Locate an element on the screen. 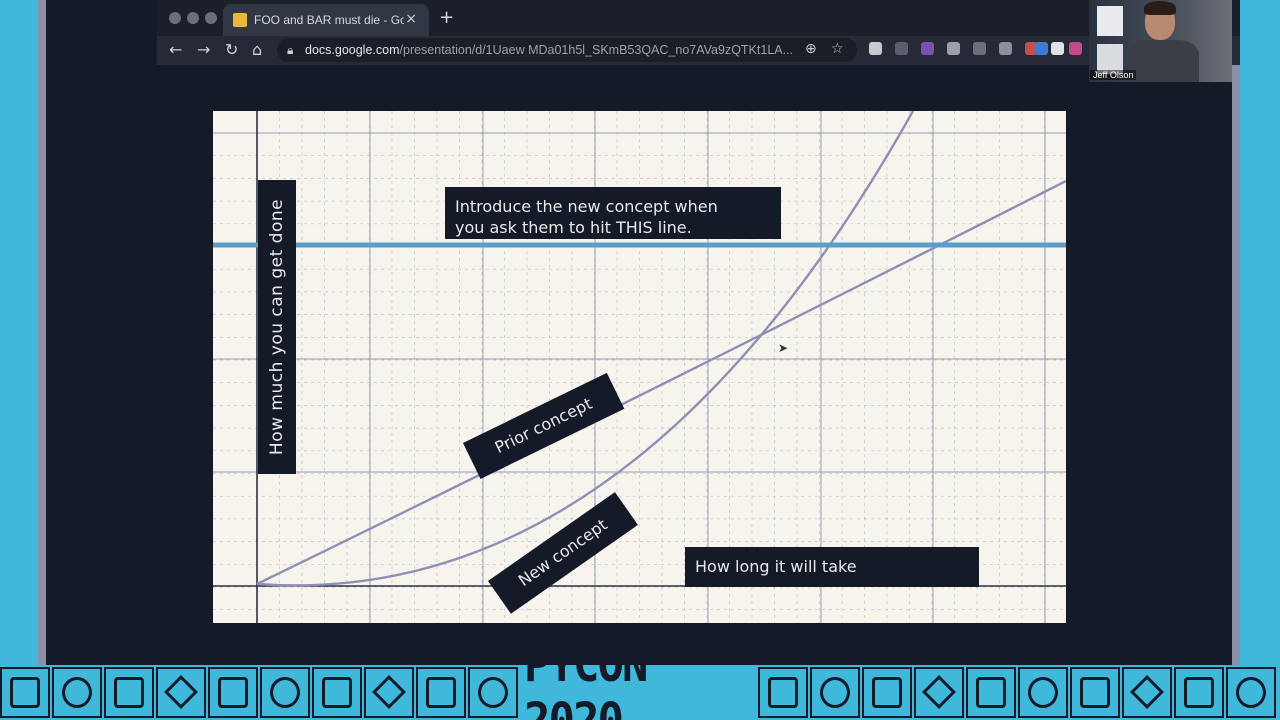 The image size is (1280, 720). reload-icon: ↻ is located at coordinates (231, 49).